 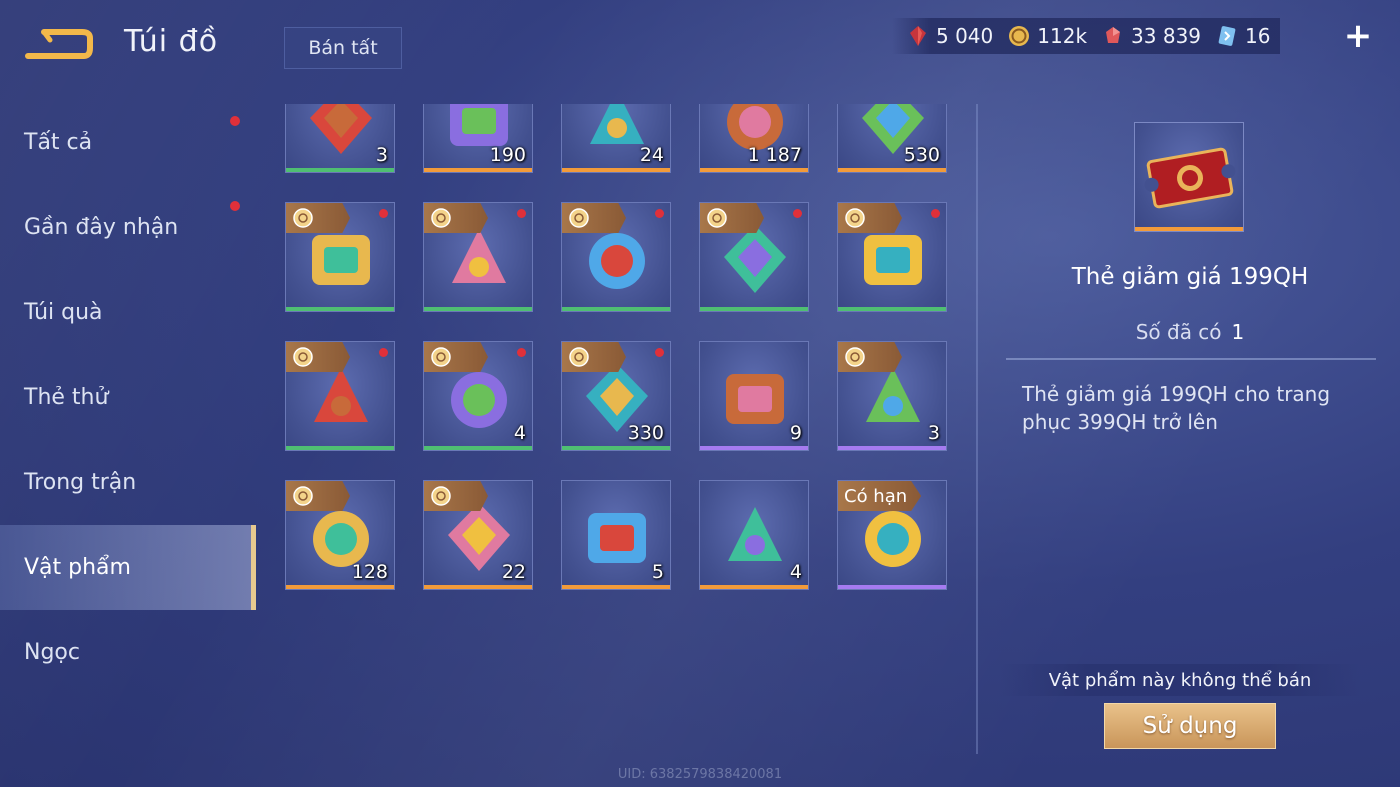 What do you see at coordinates (63, 312) in the screenshot?
I see `sidebar-item-label: Túi quà` at bounding box center [63, 312].